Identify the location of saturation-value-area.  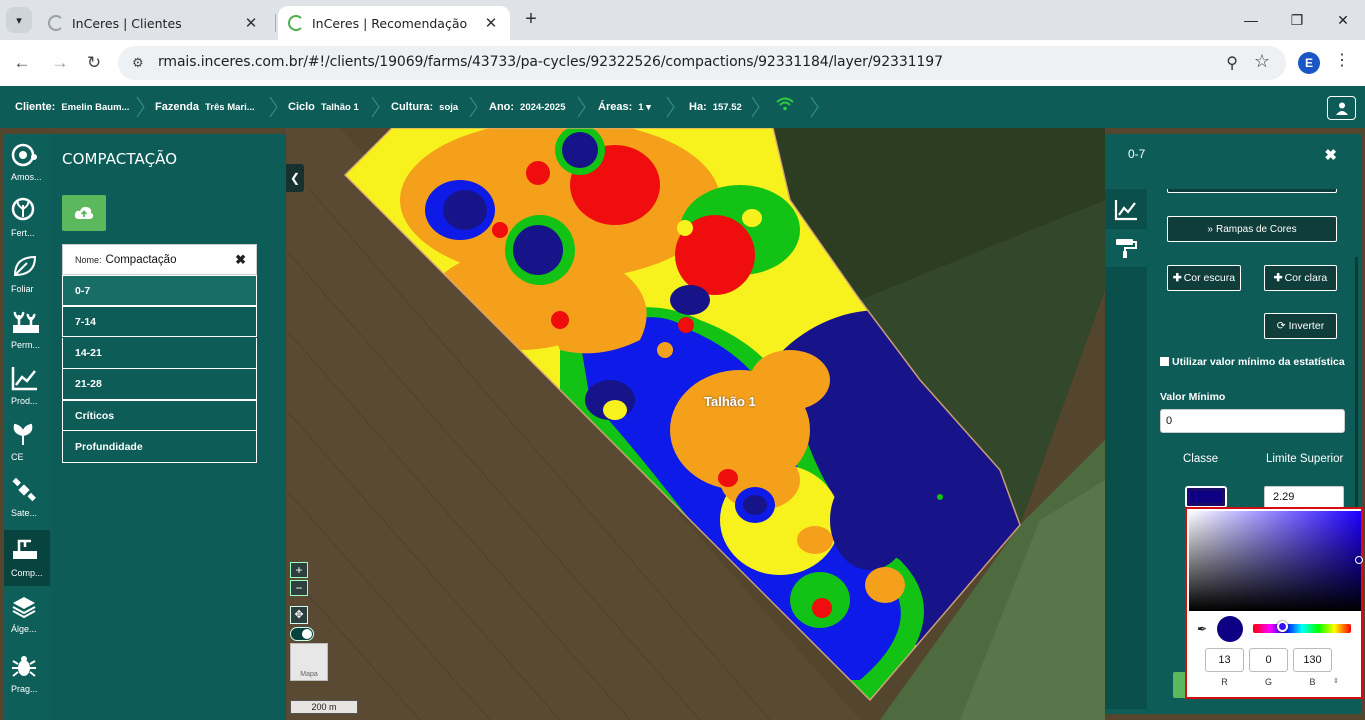
(1275, 561).